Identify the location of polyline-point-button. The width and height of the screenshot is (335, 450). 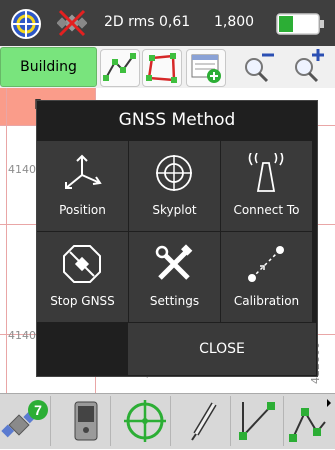
(310, 421).